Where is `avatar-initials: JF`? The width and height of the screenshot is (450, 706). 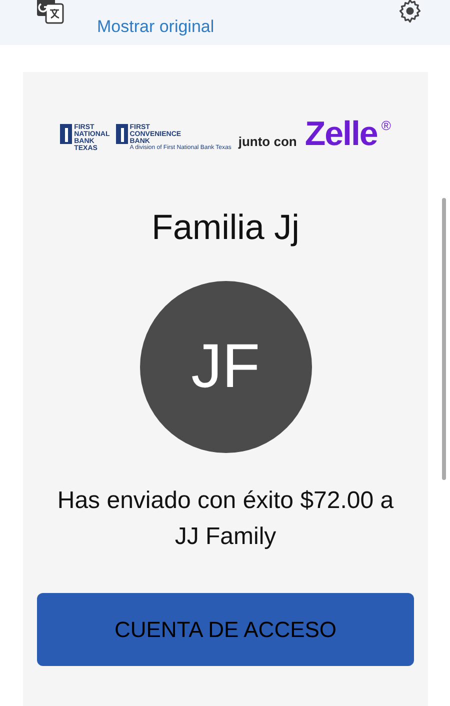
avatar-initials: JF is located at coordinates (225, 367).